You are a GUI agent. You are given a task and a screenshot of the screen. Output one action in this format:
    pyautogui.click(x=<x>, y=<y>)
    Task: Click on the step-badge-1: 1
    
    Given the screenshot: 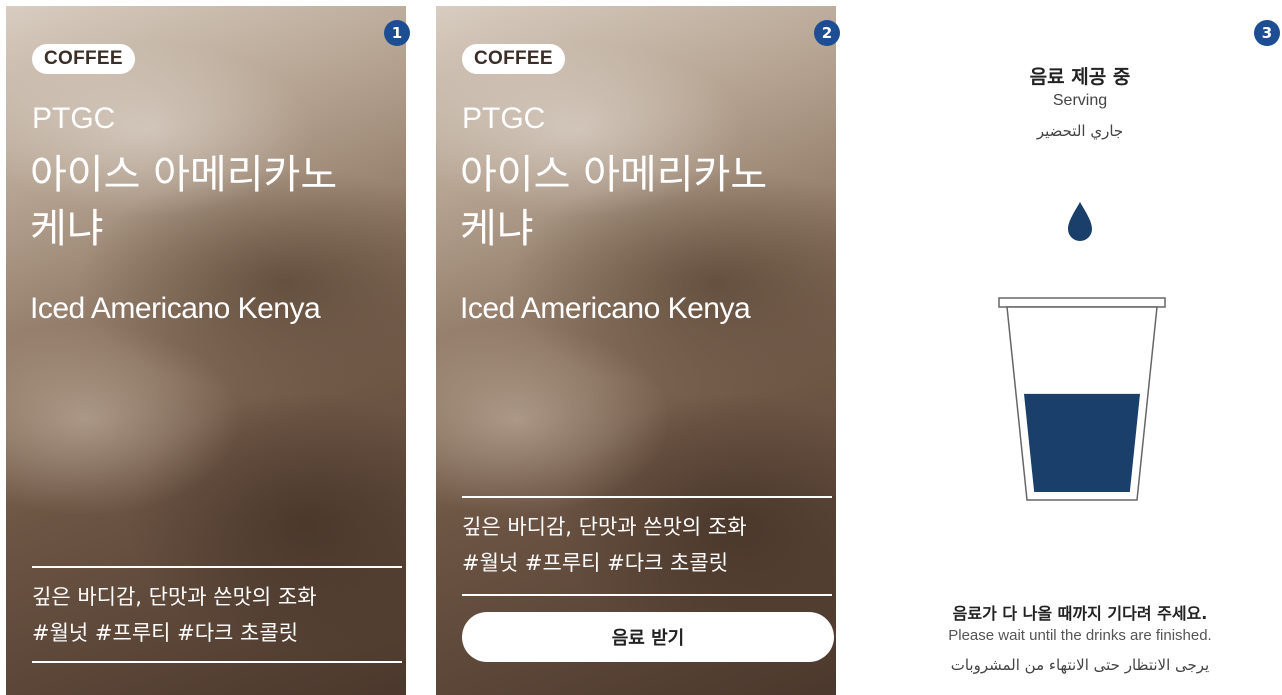 What is the action you would take?
    pyautogui.click(x=397, y=33)
    